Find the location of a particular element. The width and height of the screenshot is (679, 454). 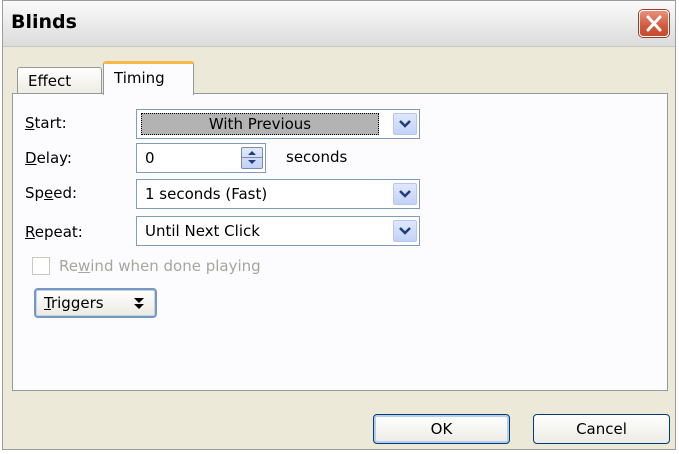

rewind-label: Rewind when done playing is located at coordinates (160, 266).